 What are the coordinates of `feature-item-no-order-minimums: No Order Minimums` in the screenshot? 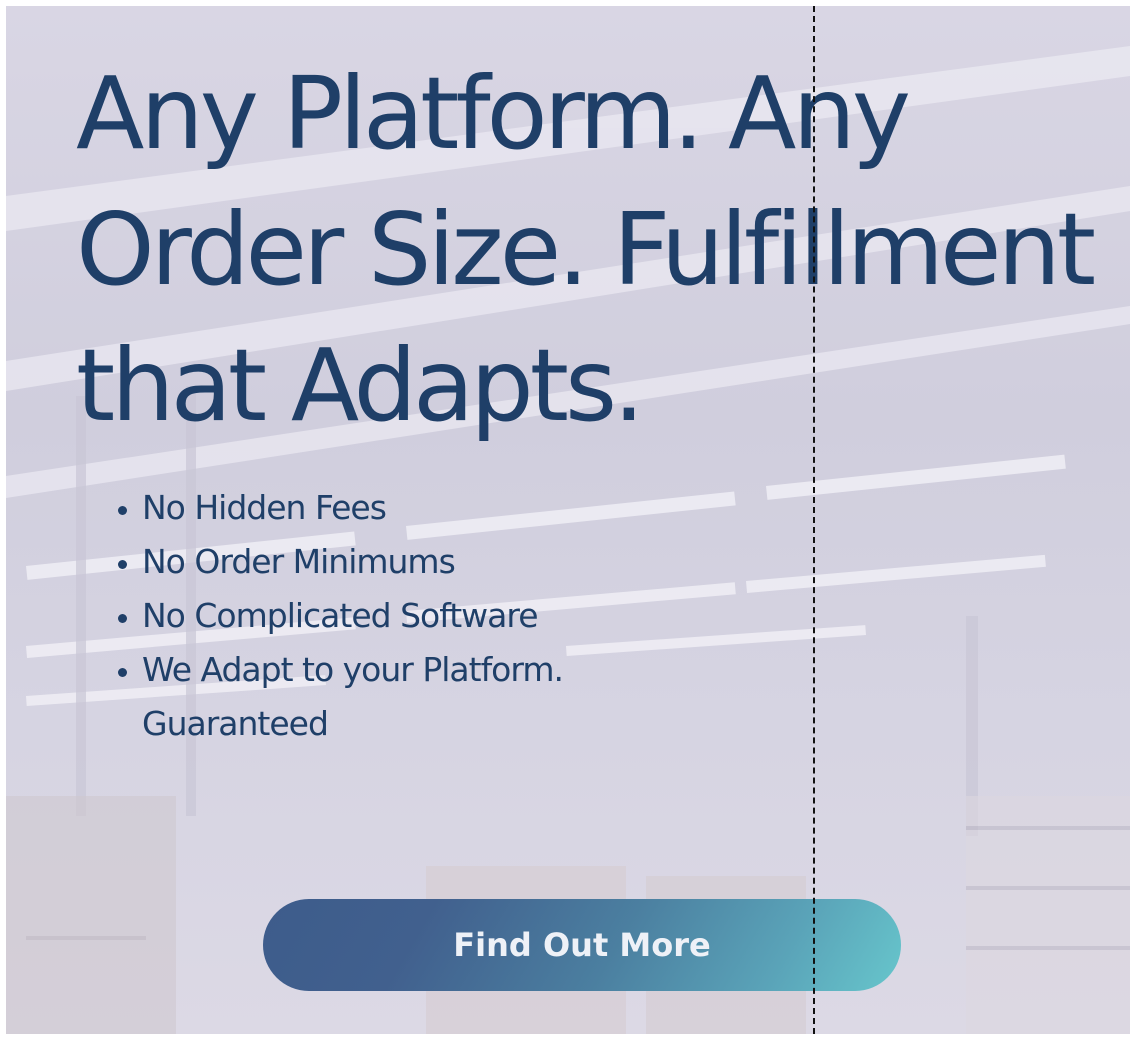 It's located at (402, 562).